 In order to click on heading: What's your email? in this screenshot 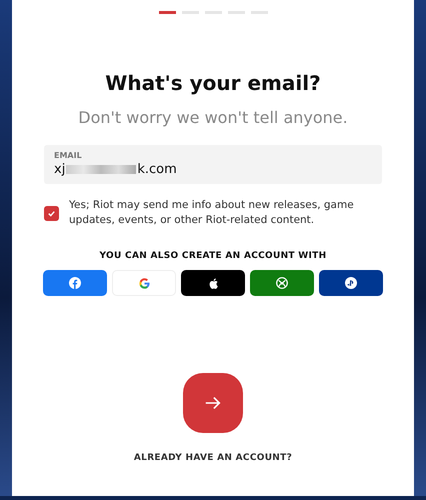, I will do `click(213, 83)`.